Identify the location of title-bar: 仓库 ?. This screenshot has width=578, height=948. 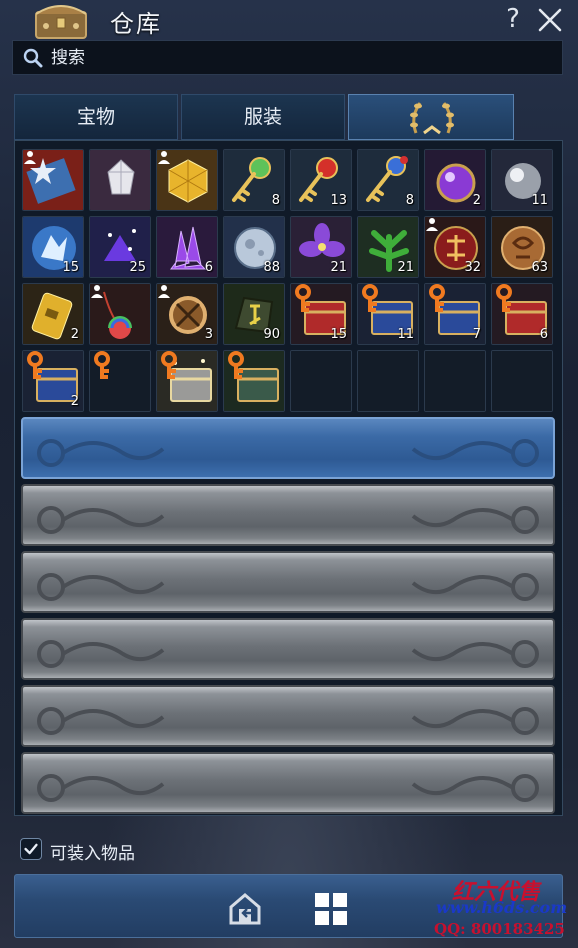
(289, 21).